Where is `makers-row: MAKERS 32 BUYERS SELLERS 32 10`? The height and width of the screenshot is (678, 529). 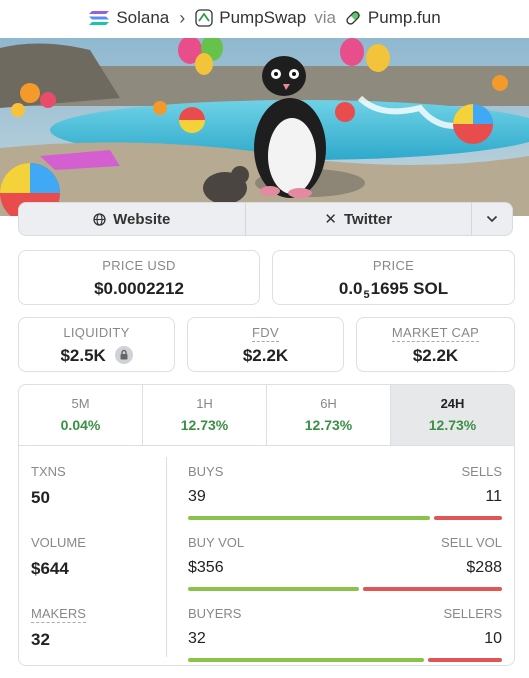 makers-row: MAKERS 32 BUYERS SELLERS 32 10 is located at coordinates (266, 625).